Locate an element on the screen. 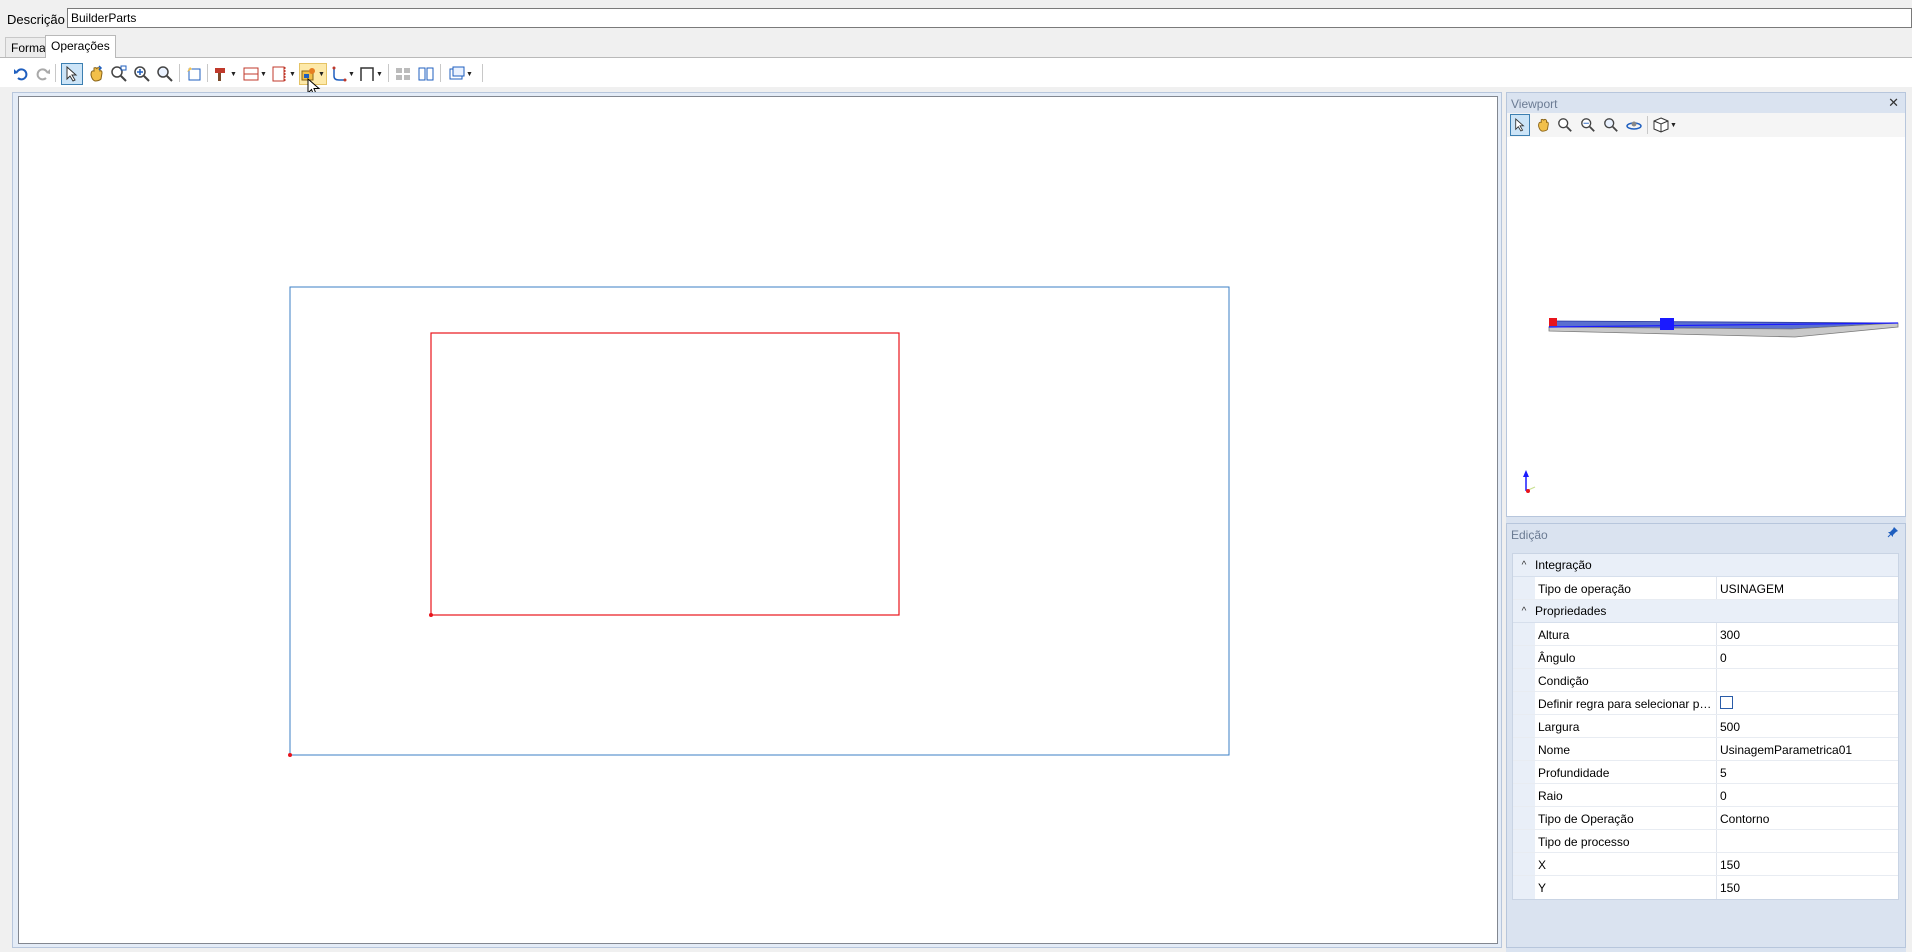 Image resolution: width=1912 pixels, height=952 pixels. property-value: 300 is located at coordinates (1807, 634).